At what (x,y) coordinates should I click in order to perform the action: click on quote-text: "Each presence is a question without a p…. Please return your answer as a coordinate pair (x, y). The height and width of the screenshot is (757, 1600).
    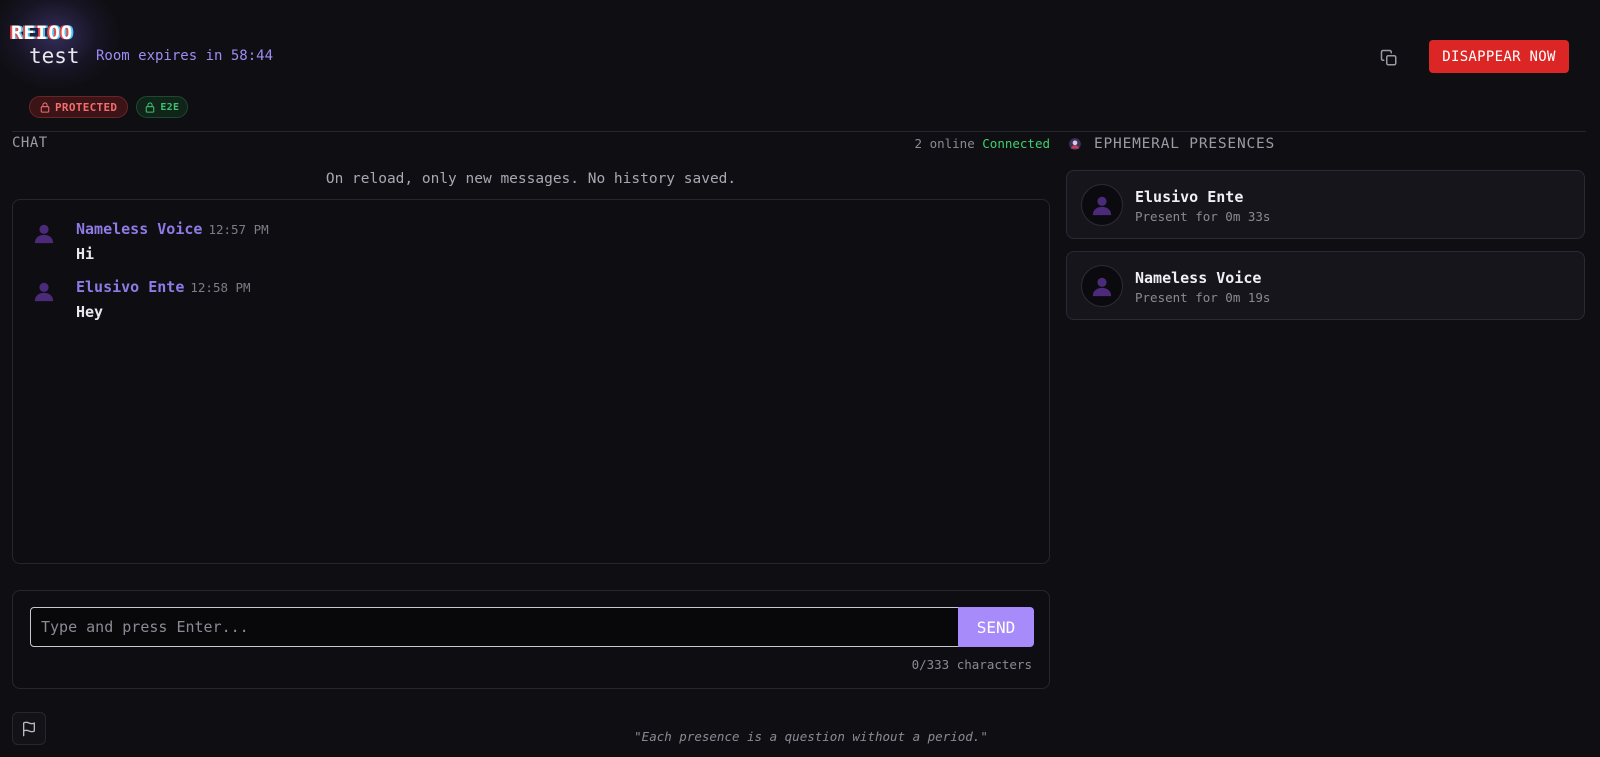
    Looking at the image, I should click on (811, 736).